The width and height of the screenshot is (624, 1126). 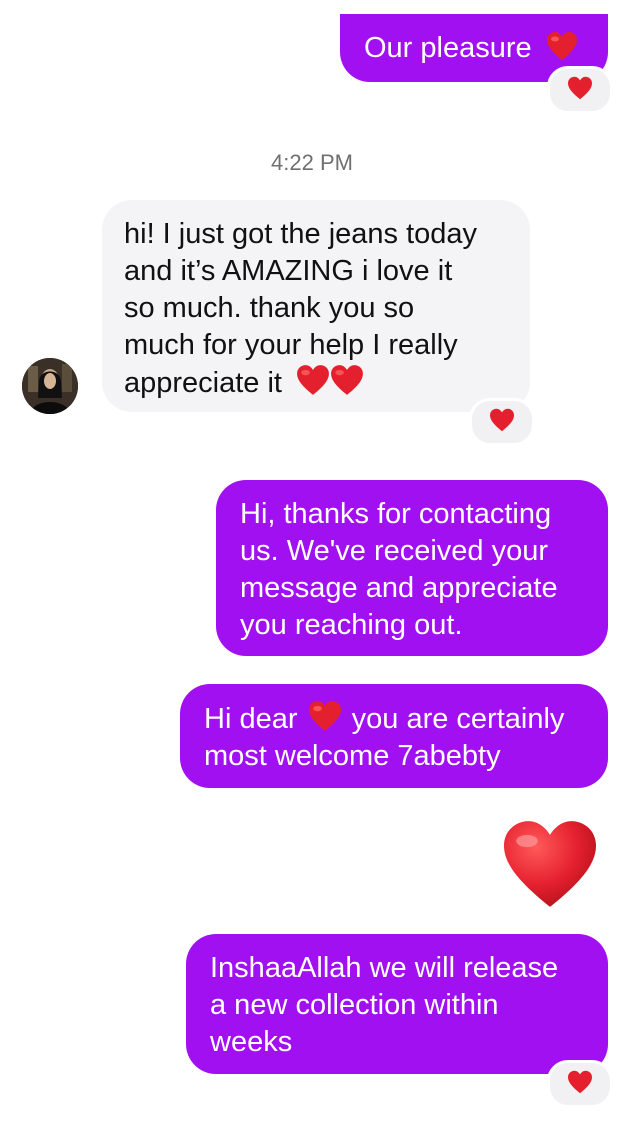 What do you see at coordinates (352, 756) in the screenshot?
I see `message-line: most welcome 7abebty` at bounding box center [352, 756].